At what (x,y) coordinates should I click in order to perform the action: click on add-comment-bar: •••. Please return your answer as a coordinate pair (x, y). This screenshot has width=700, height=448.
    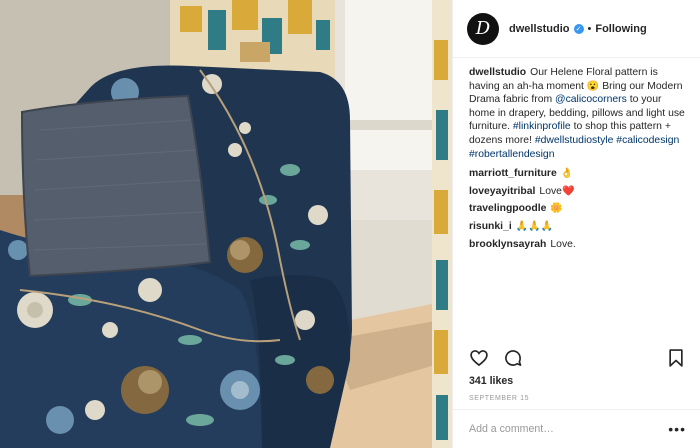
    Looking at the image, I should click on (576, 428).